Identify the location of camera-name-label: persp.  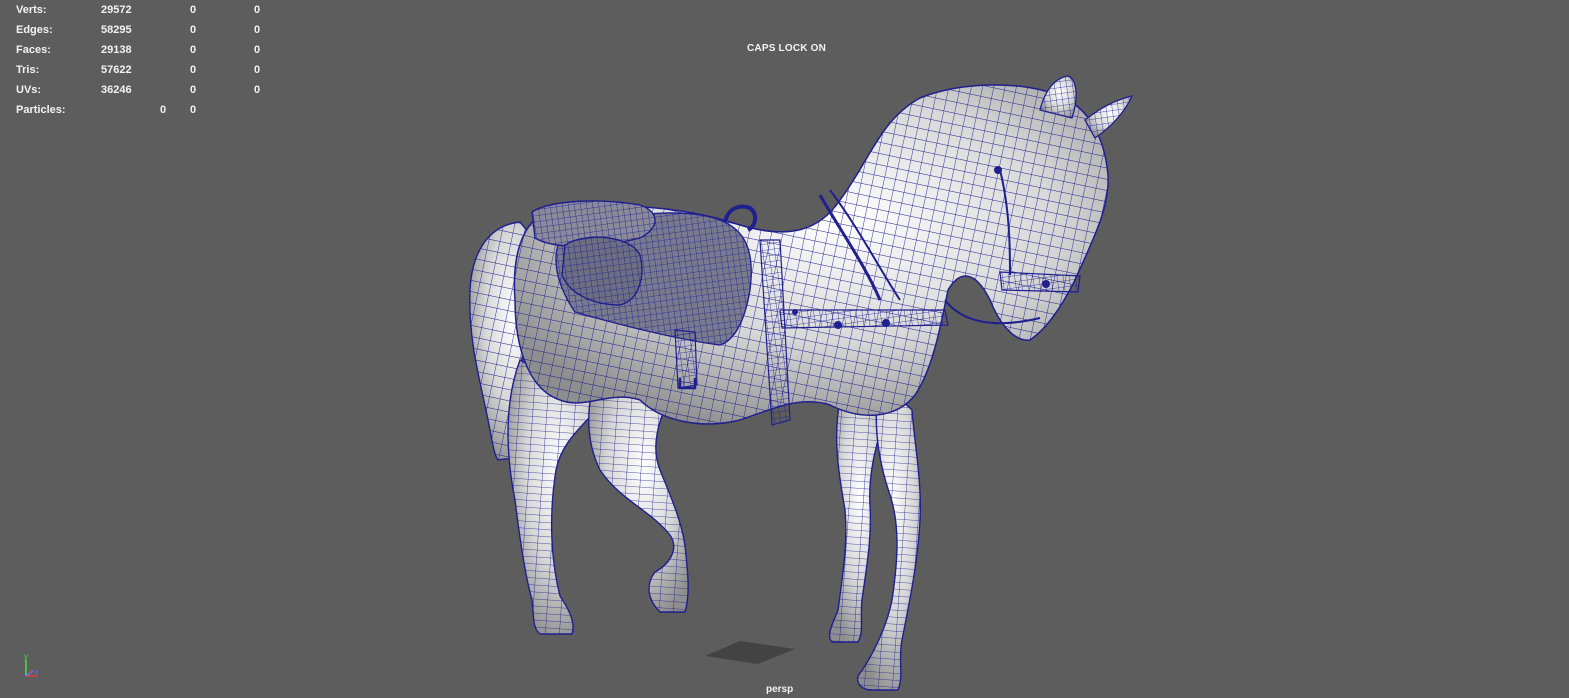
(780, 689).